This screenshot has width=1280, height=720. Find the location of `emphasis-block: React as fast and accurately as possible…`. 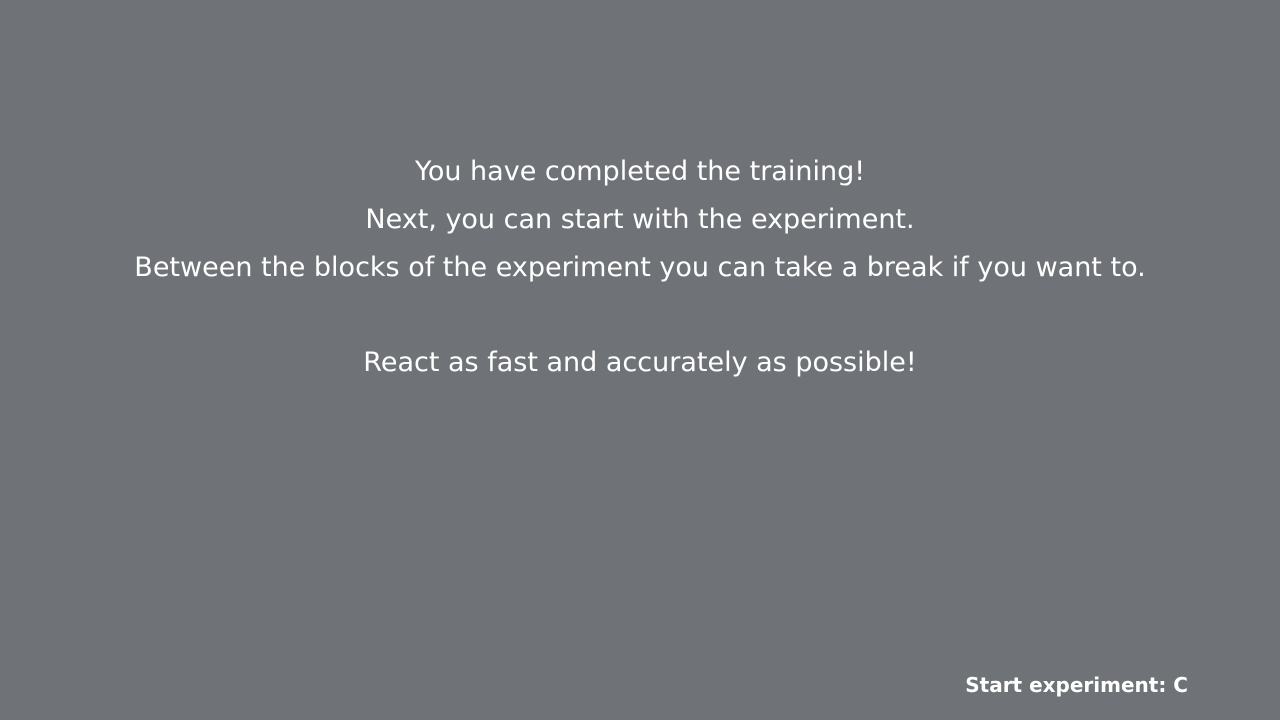

emphasis-block: React as fast and accurately as possible… is located at coordinates (640, 363).